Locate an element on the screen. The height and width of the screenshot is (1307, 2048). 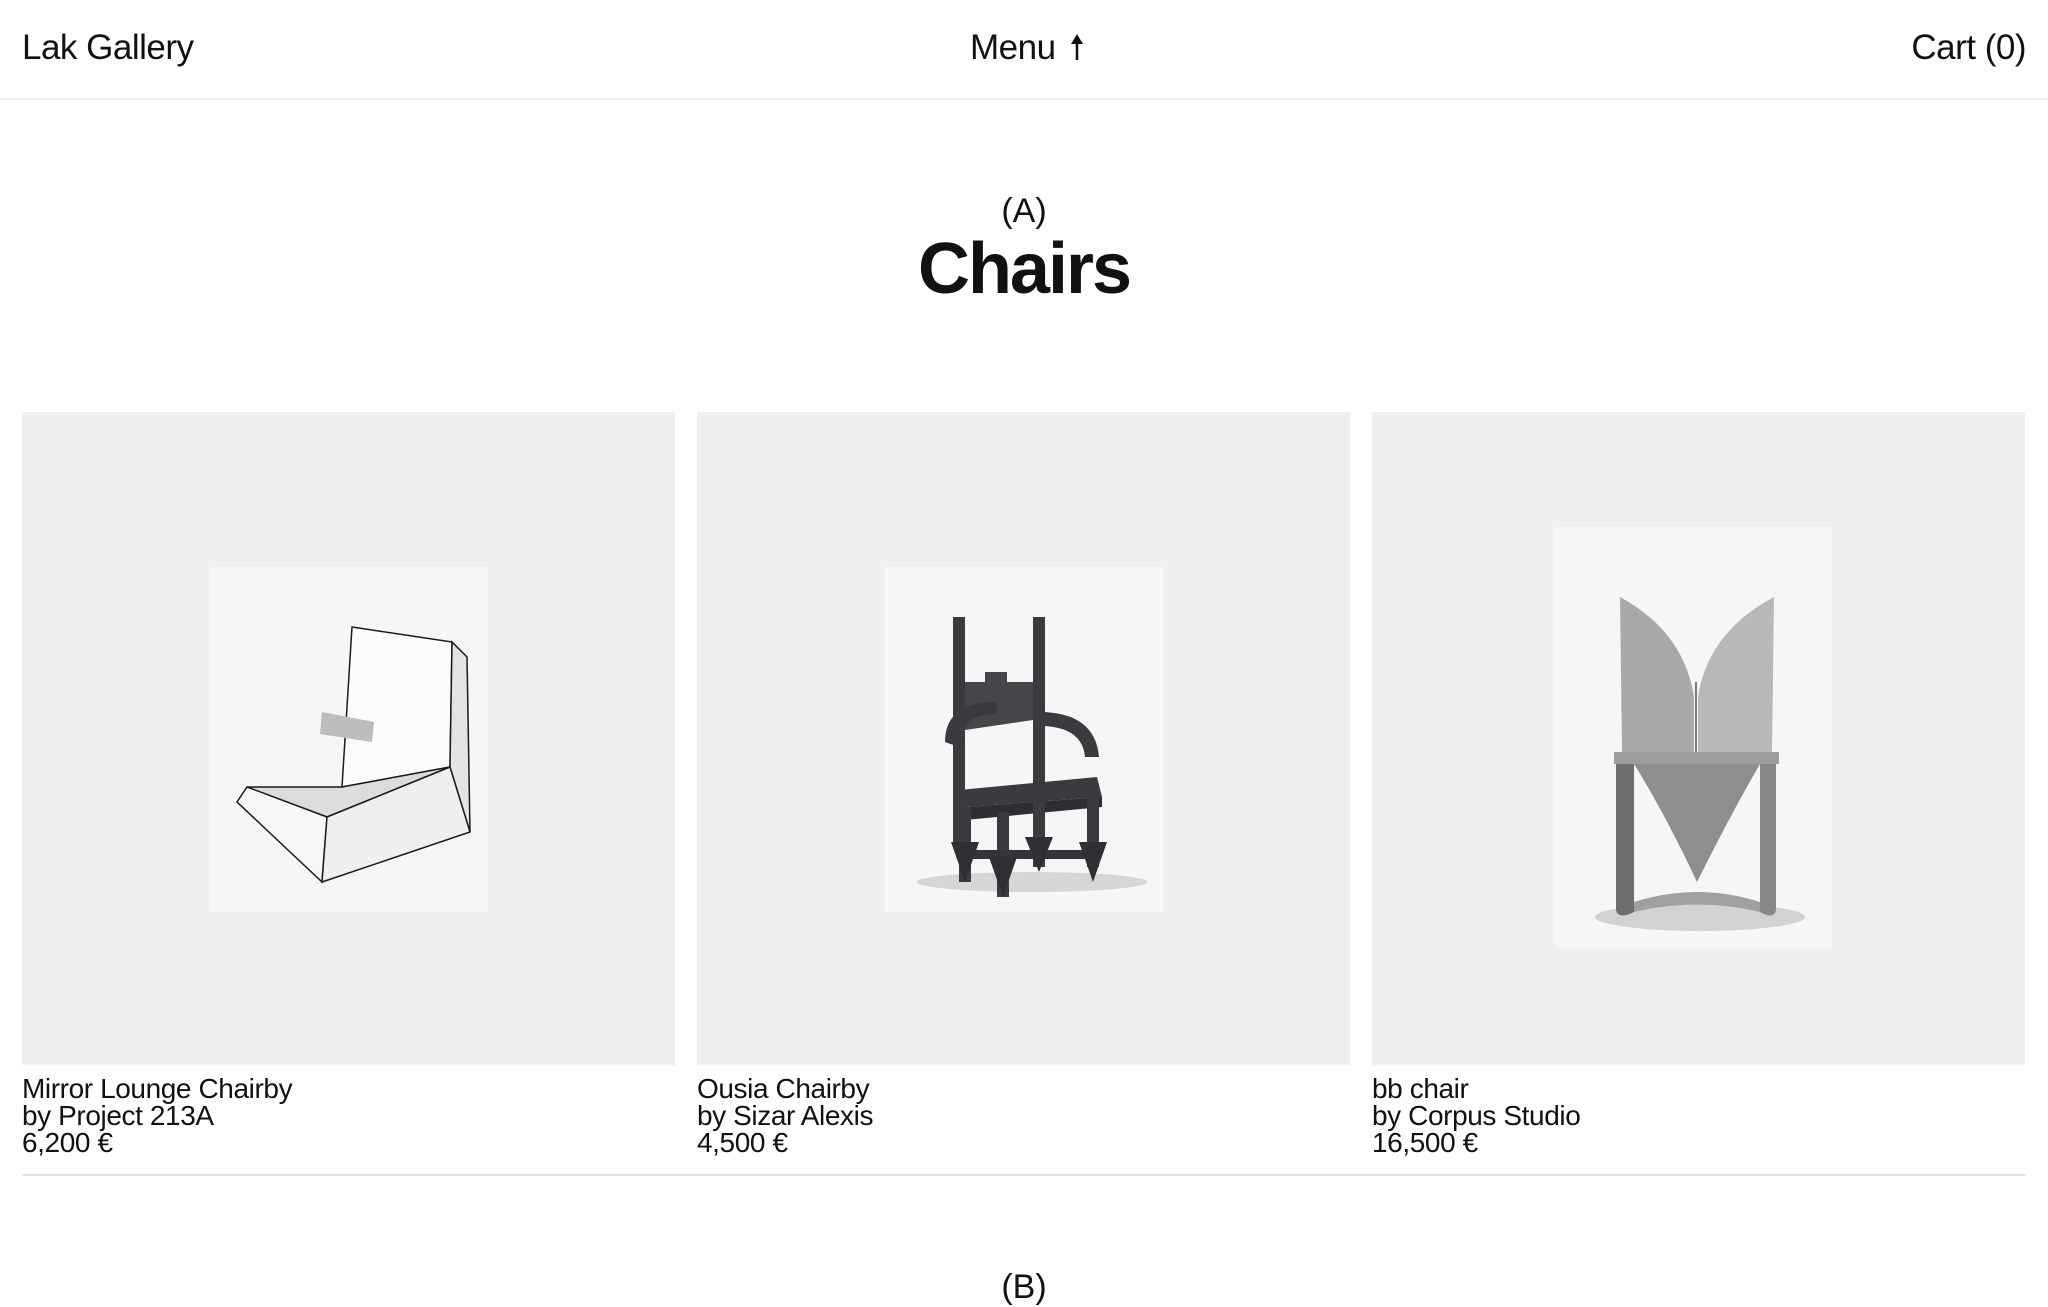
bb-chair-image is located at coordinates (1700, 764).